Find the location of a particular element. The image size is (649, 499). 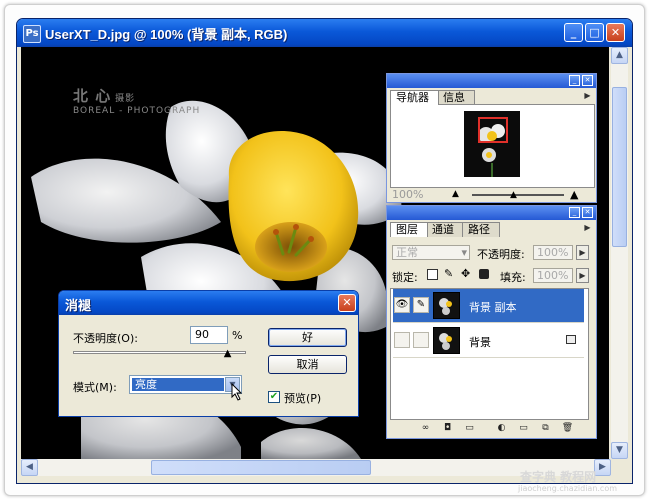

scroll-down-button: ▼ is located at coordinates (619, 450).